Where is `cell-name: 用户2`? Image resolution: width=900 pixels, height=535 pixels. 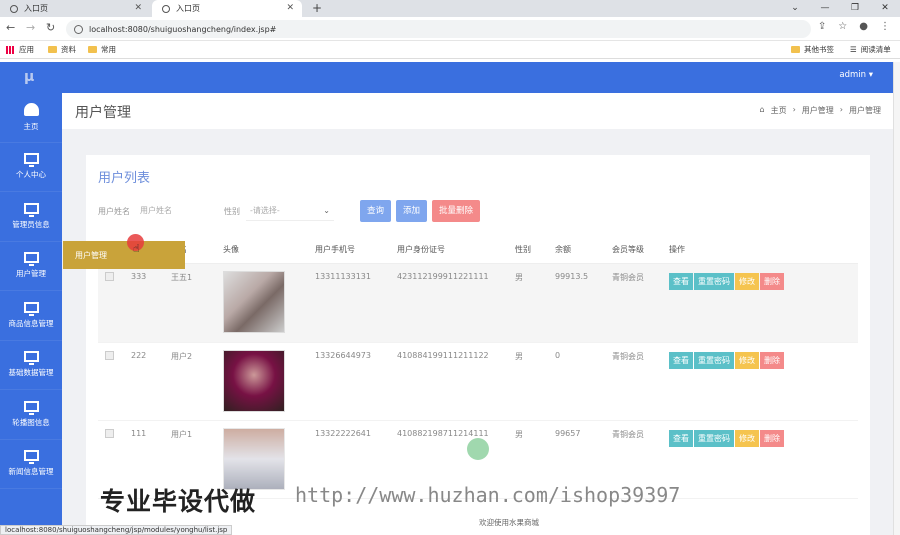 cell-name: 用户2 is located at coordinates (190, 381).